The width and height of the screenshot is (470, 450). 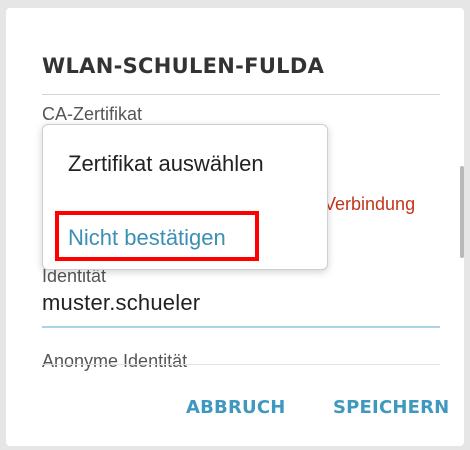 I want to click on dropdown-option-do-not-validate: Nicht bestätigen, so click(x=147, y=238).